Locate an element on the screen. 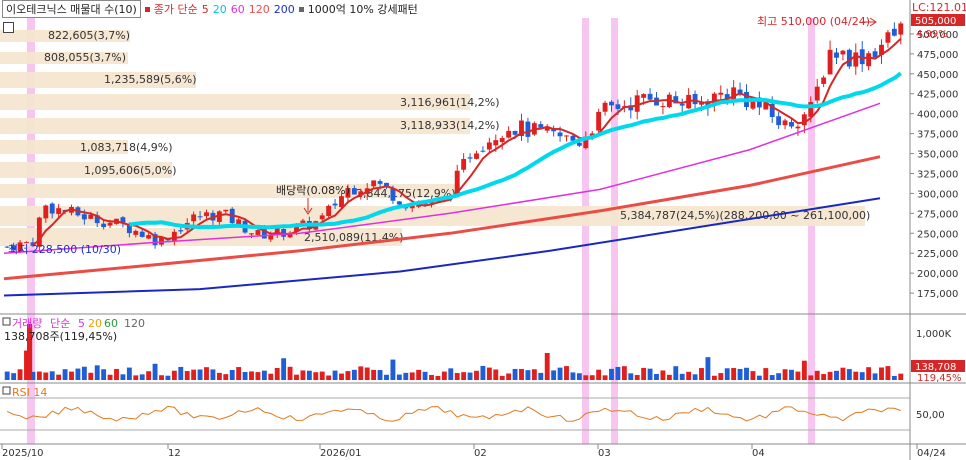  volume-last-badge-text: 138,708 is located at coordinates (935, 367).